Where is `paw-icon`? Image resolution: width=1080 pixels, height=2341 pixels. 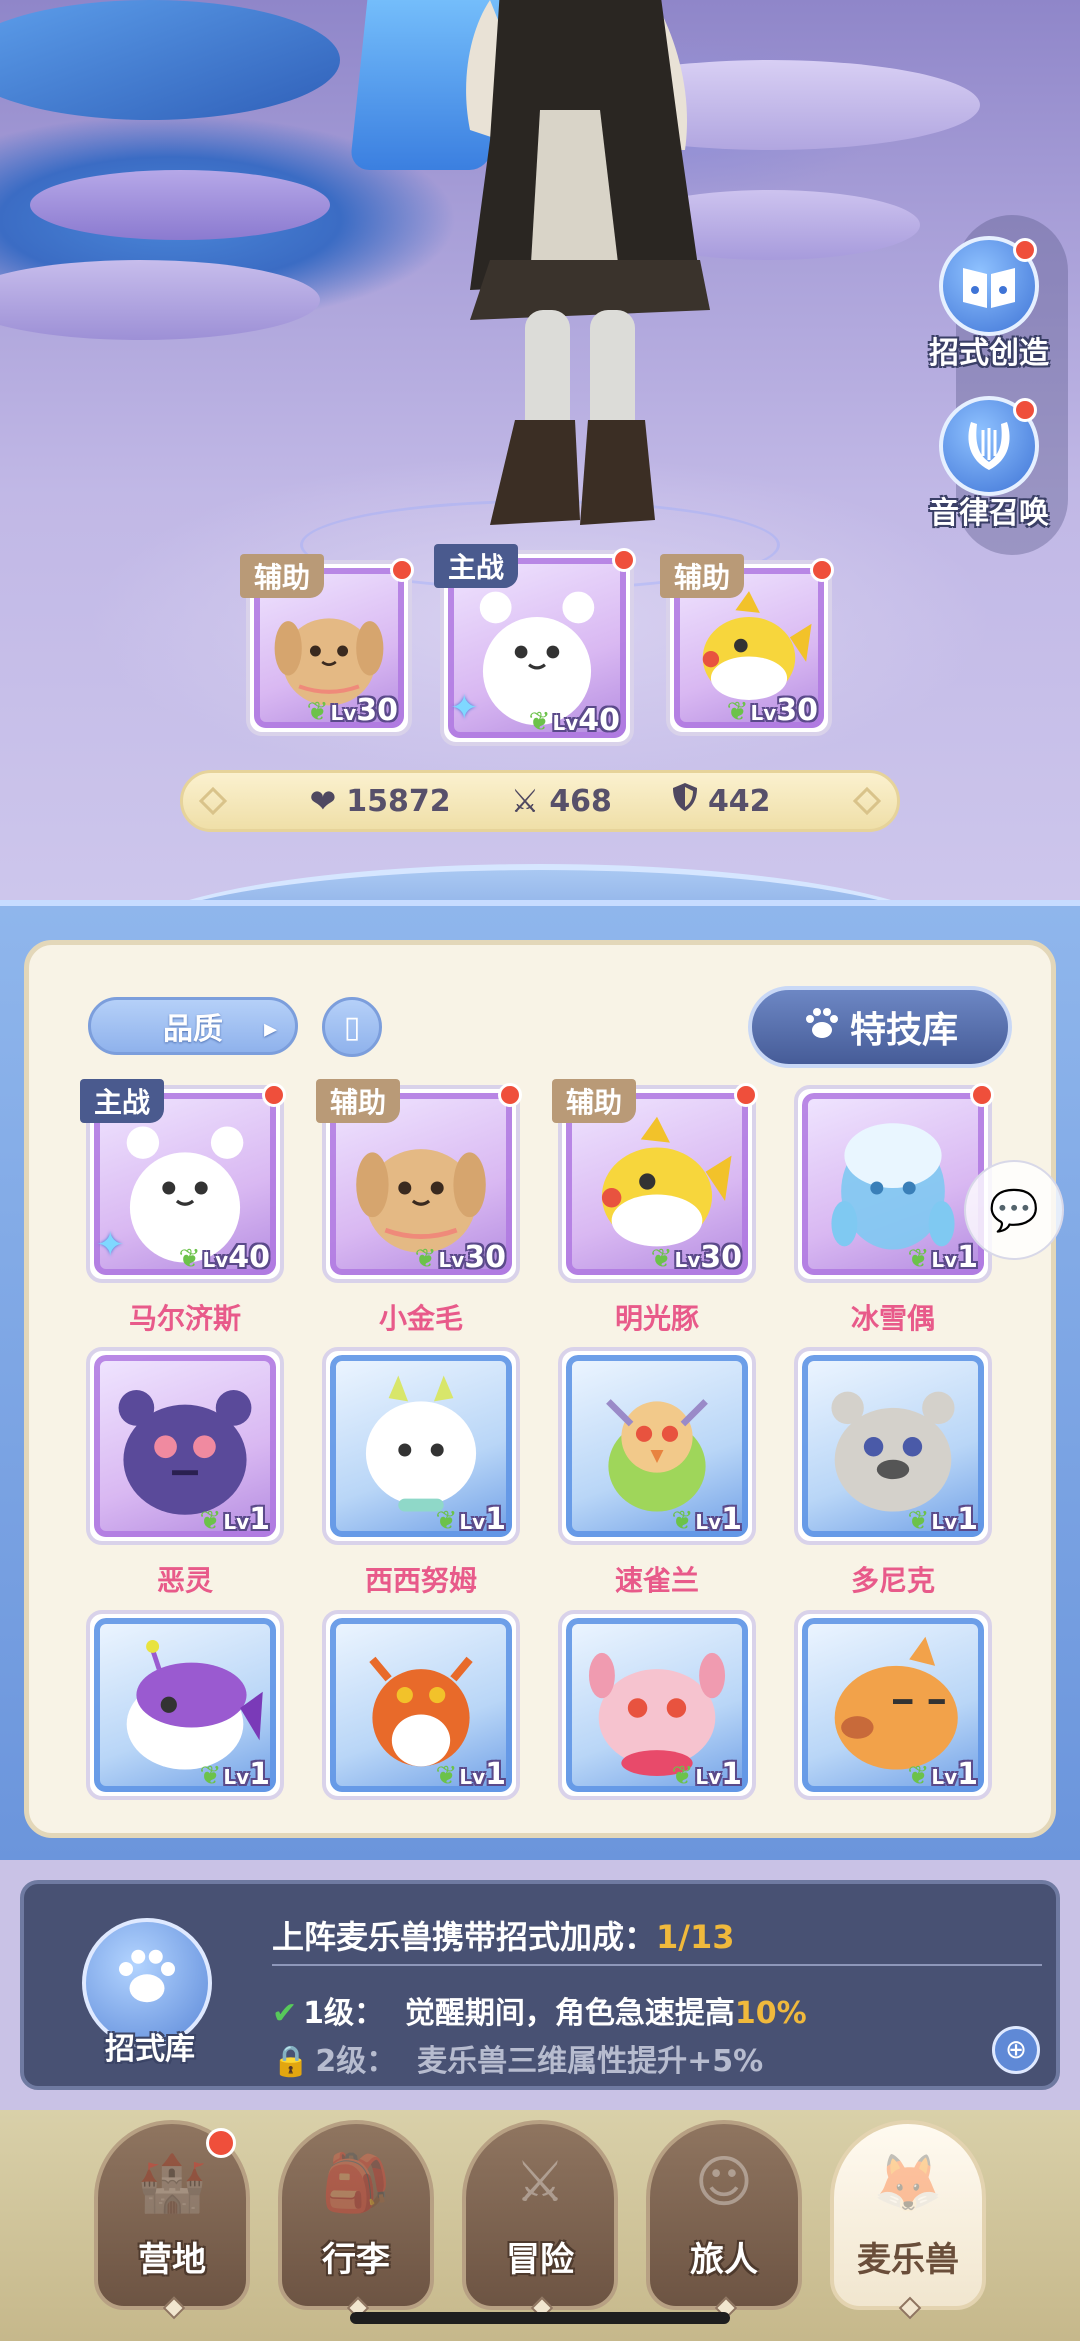 paw-icon is located at coordinates (147, 1983).